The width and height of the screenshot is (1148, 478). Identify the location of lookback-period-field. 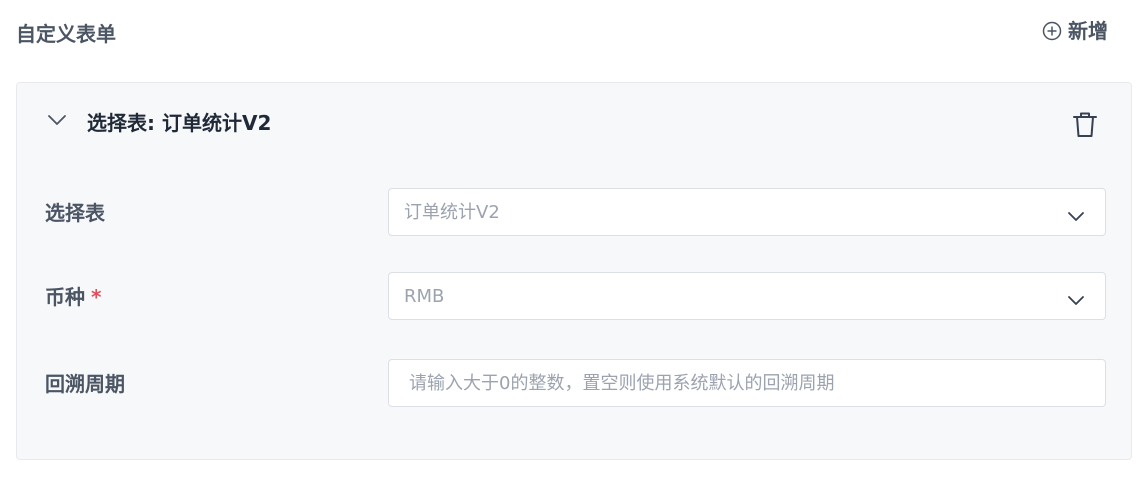
(747, 383).